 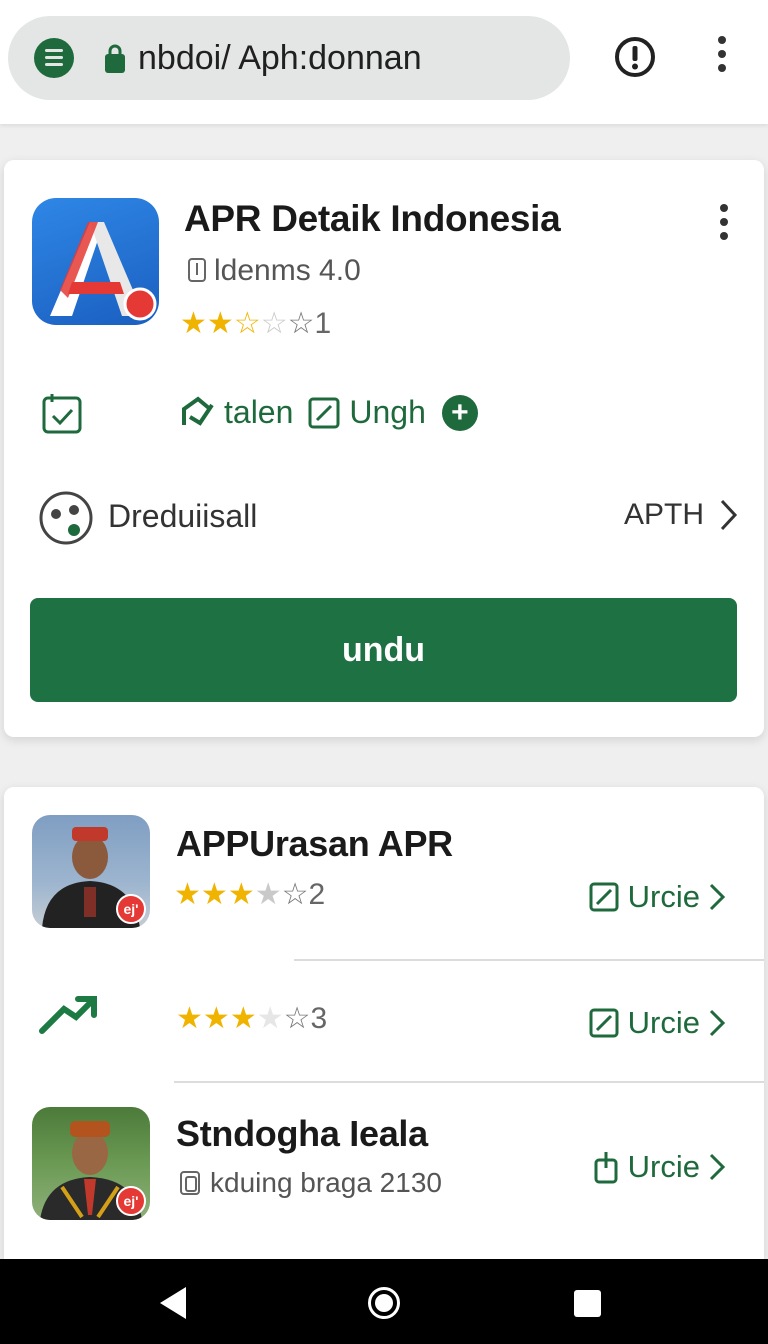 What do you see at coordinates (383, 650) in the screenshot?
I see `install-button: undu` at bounding box center [383, 650].